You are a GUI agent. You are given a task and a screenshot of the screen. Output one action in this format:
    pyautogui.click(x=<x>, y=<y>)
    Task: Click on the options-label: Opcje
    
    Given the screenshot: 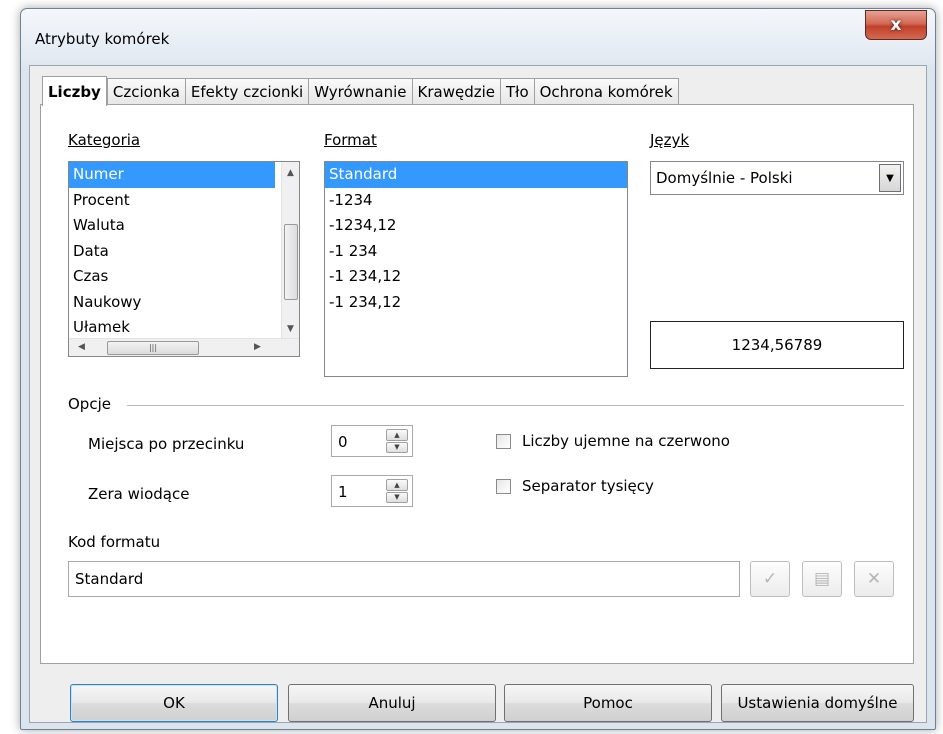 What is the action you would take?
    pyautogui.click(x=89, y=404)
    